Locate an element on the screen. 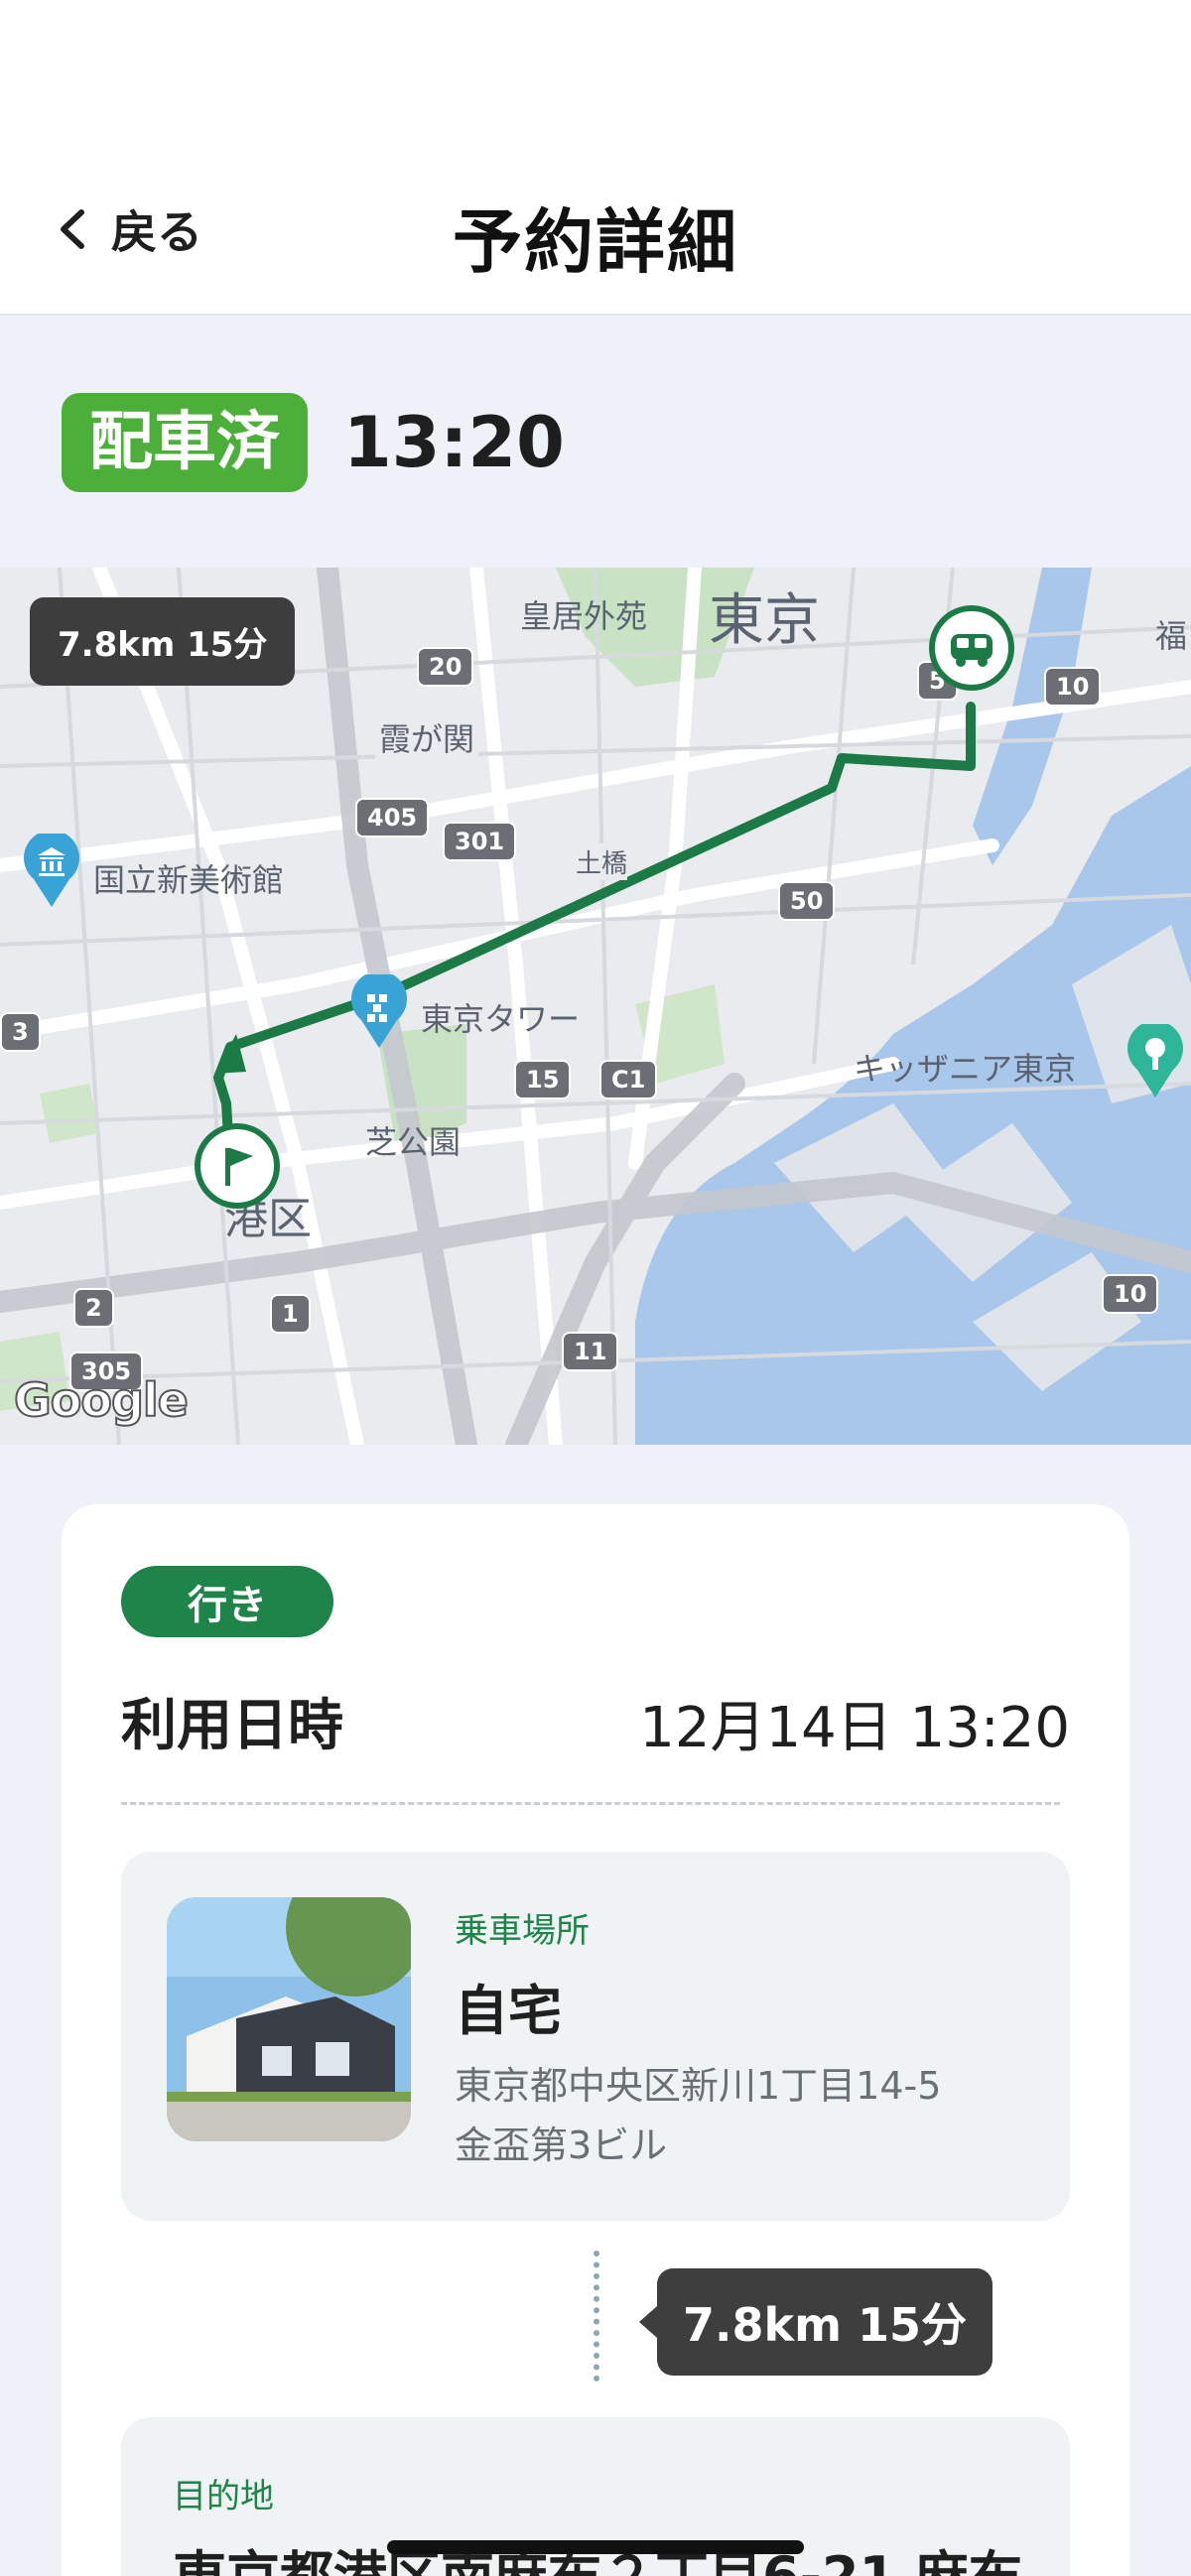 This screenshot has height=2576, width=1191. destination-address: 東京都港区南麻布２丁目6-21 麻布 is located at coordinates (597, 2554).